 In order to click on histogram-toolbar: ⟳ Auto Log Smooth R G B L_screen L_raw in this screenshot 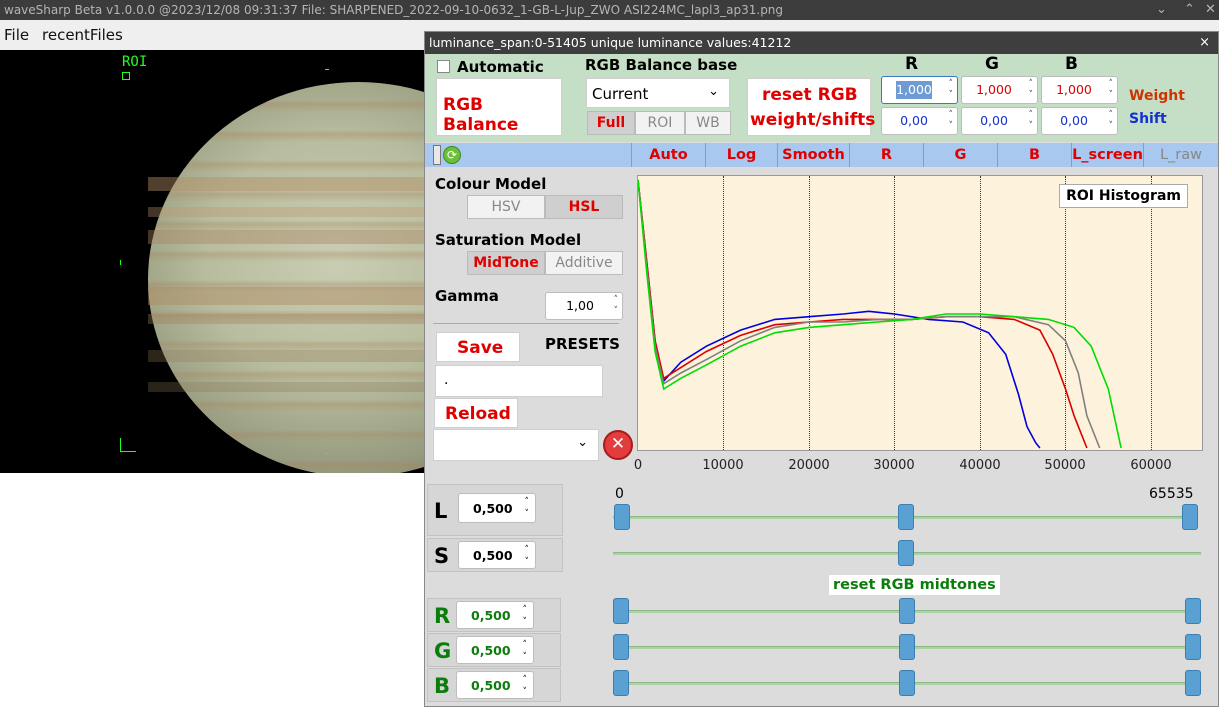, I will do `click(821, 155)`.